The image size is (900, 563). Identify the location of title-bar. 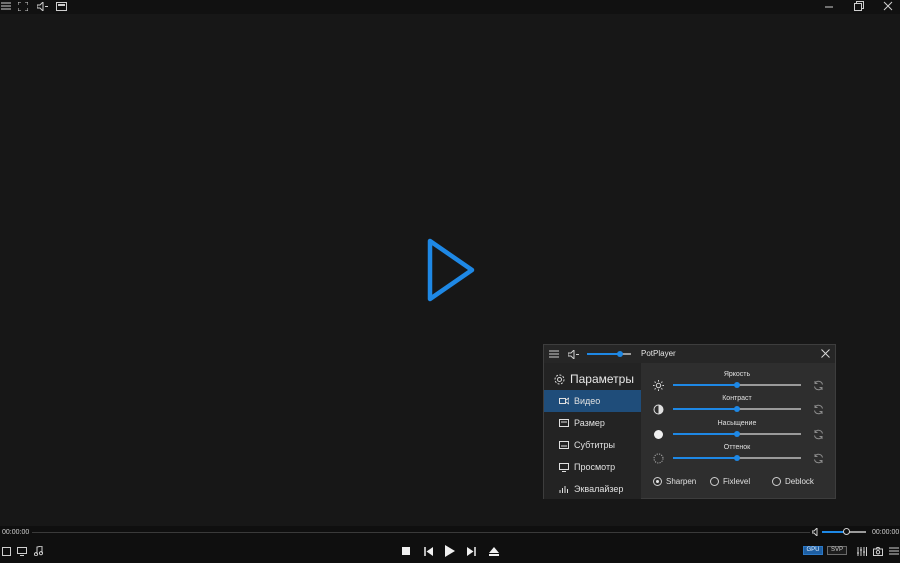
(450, 7).